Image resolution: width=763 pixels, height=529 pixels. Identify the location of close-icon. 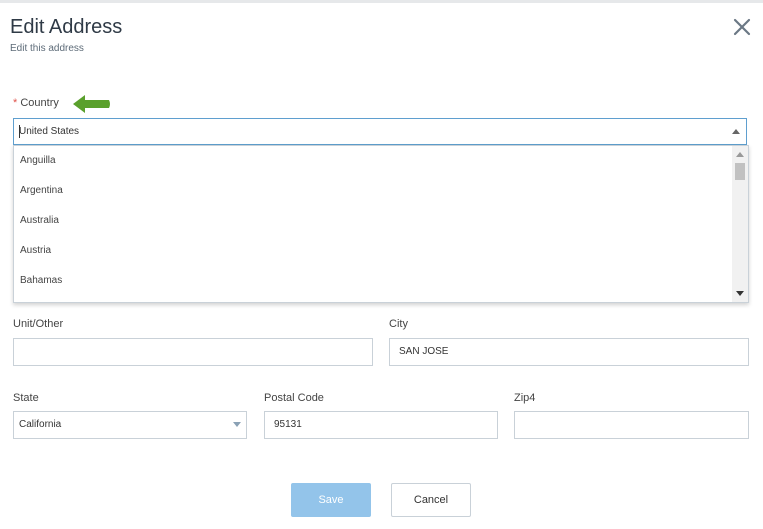
(742, 27).